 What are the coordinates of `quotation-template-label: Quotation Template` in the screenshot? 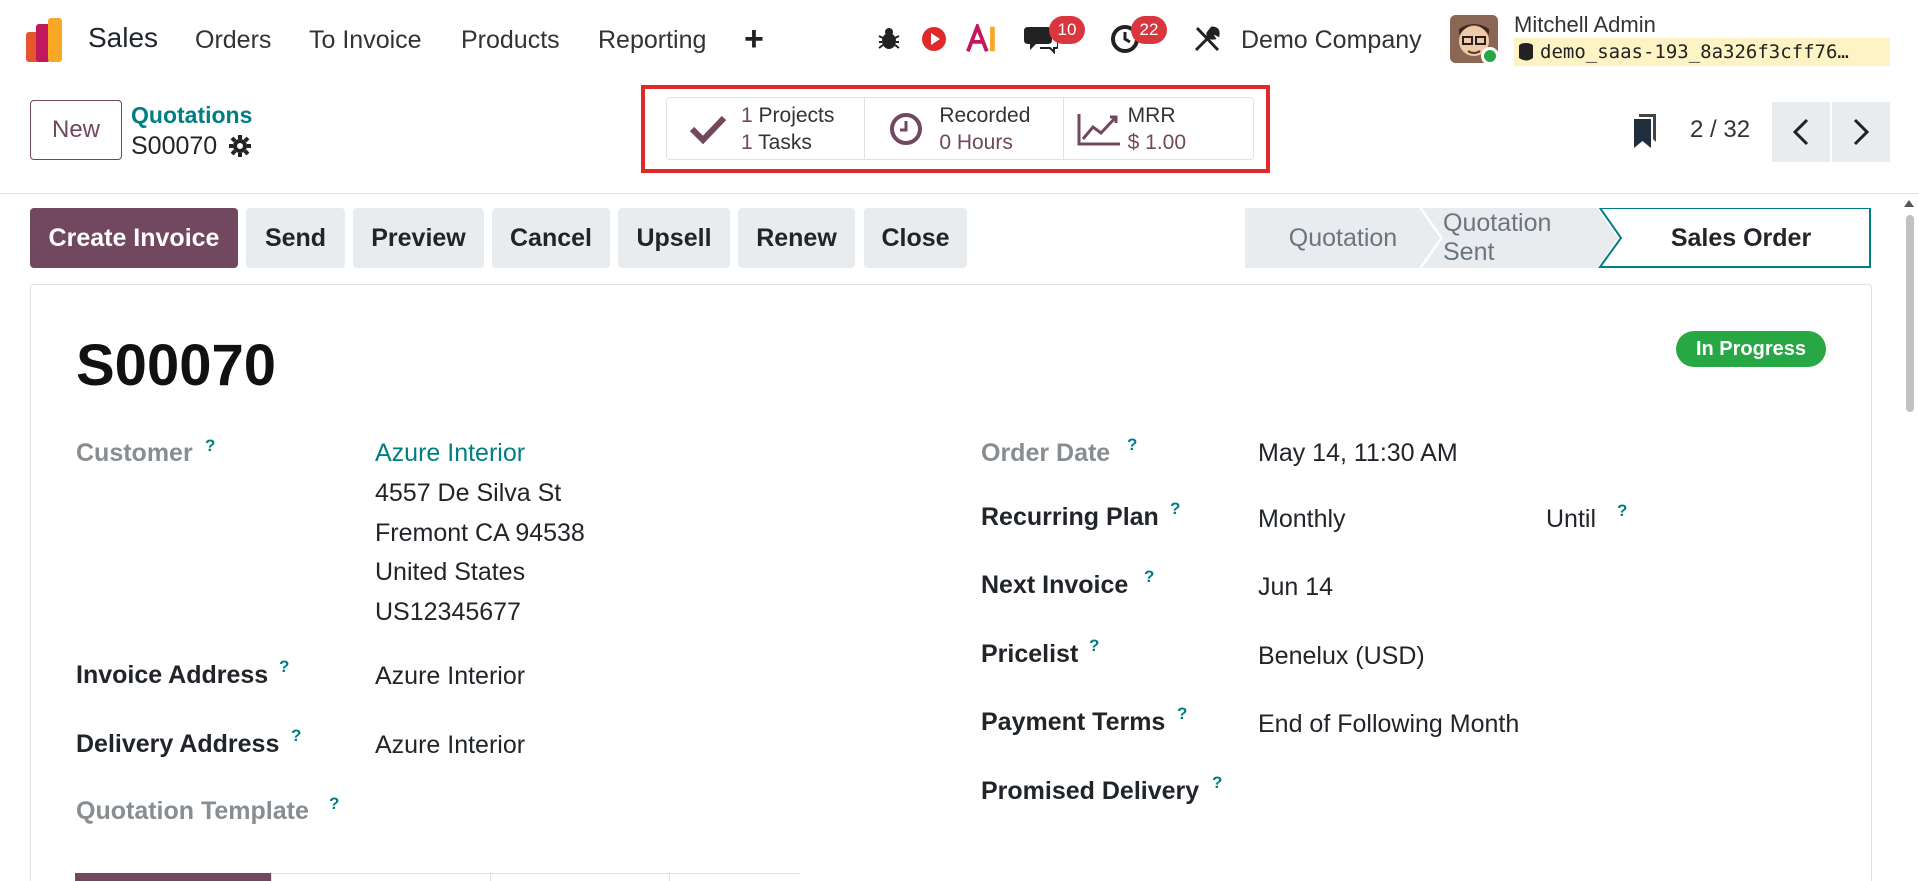 It's located at (192, 811).